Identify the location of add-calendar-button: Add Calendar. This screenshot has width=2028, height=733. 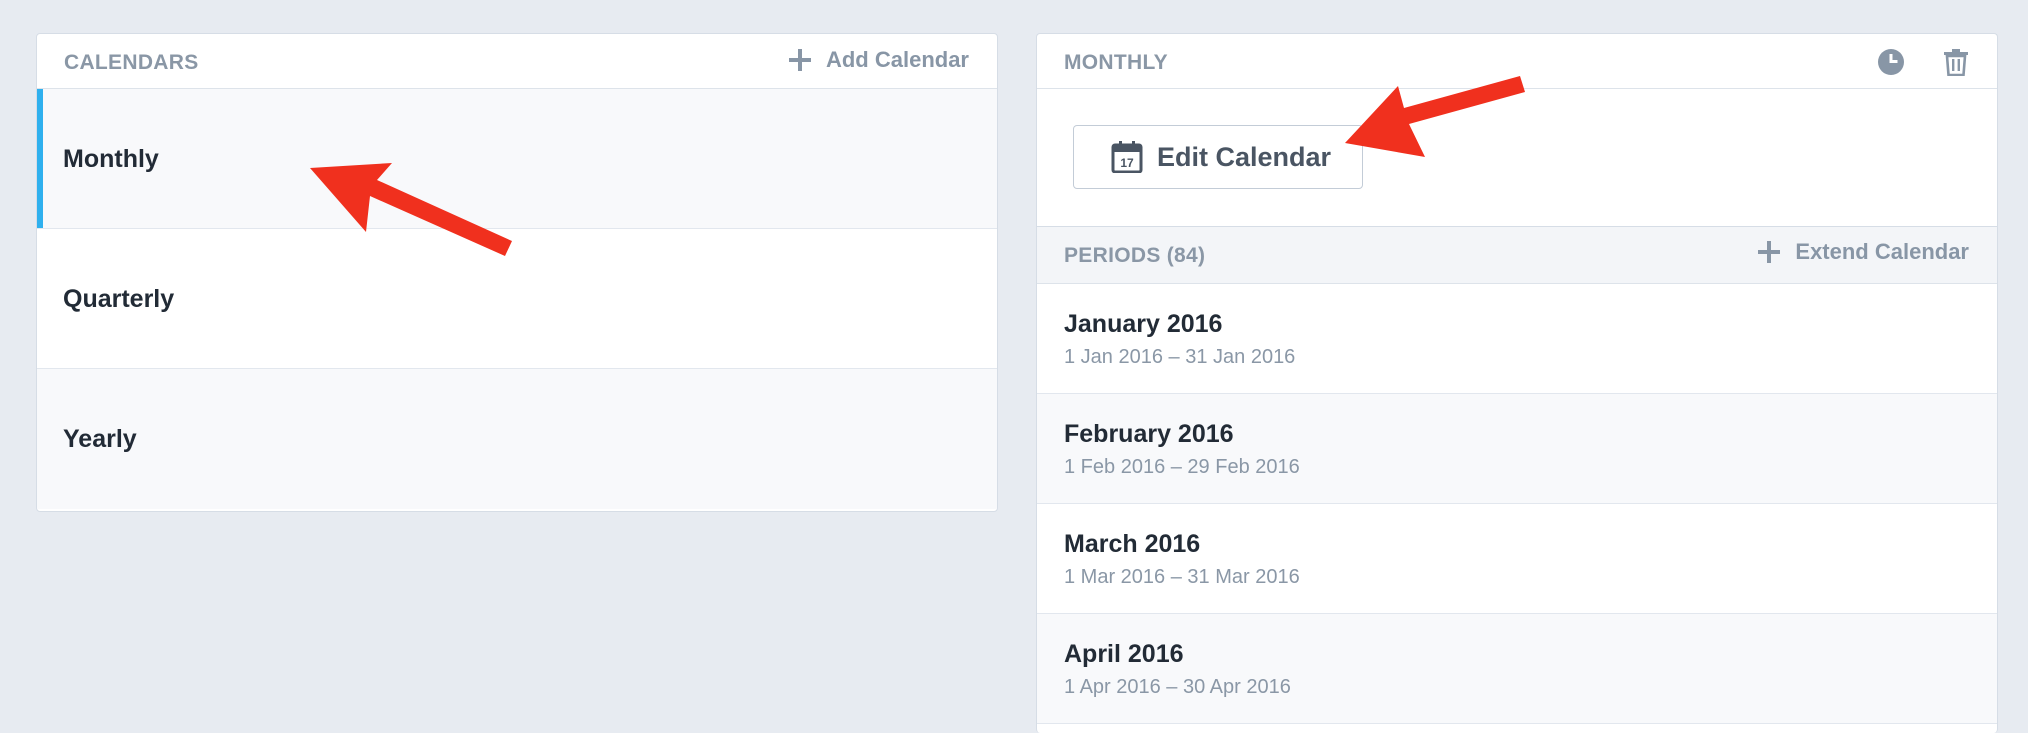
(878, 60).